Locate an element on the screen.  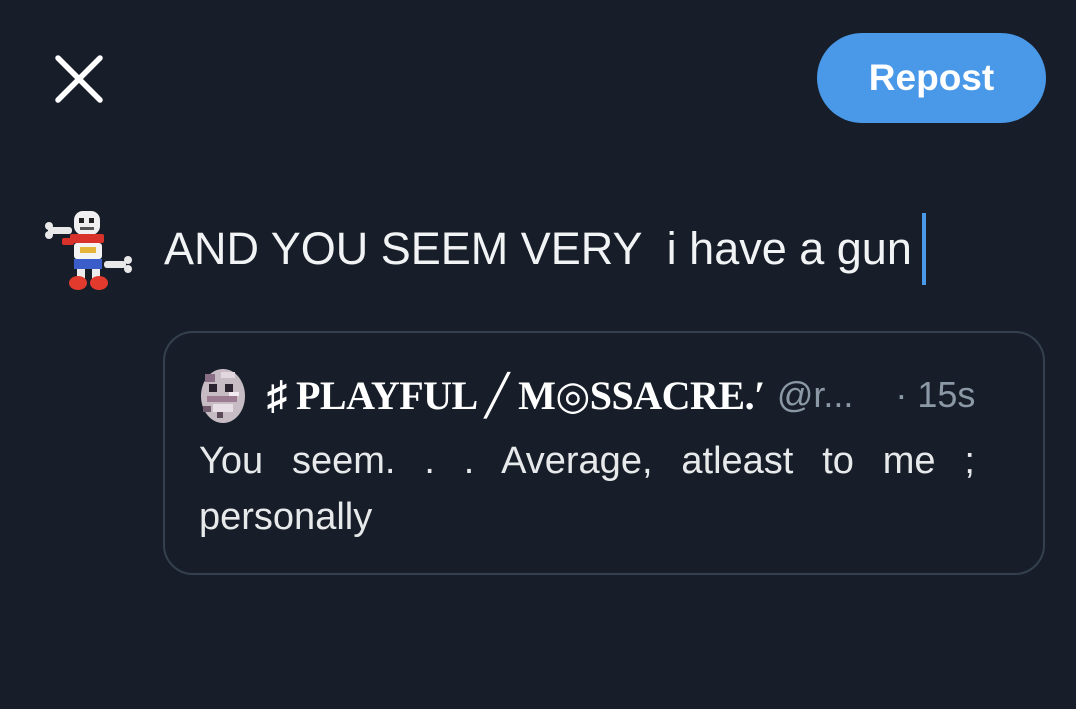
close-icon is located at coordinates (79, 79).